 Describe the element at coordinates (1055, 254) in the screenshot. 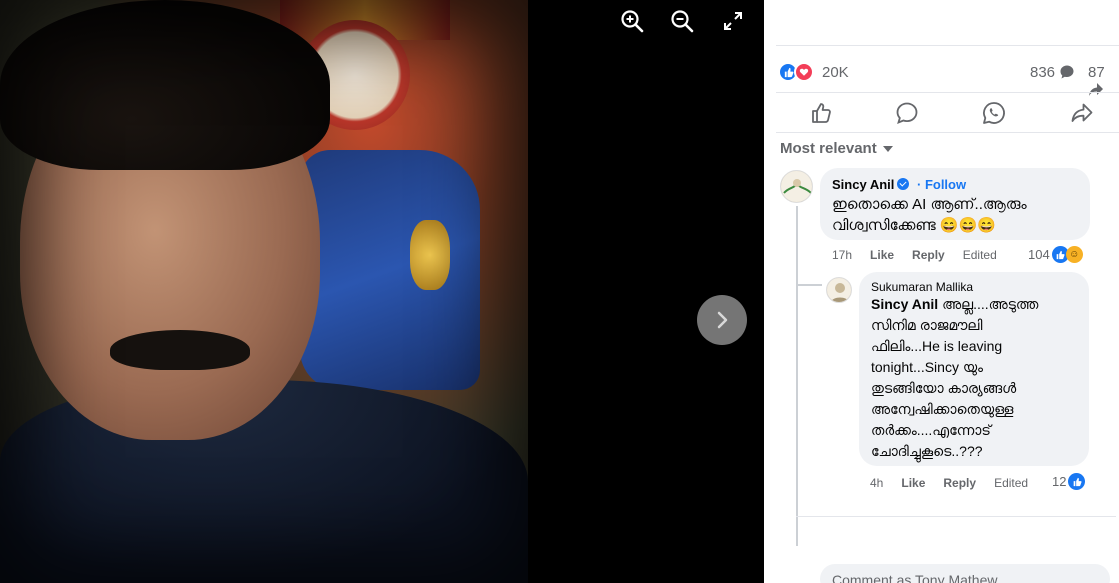

I see `comment-reactions: 104 ☺` at that location.